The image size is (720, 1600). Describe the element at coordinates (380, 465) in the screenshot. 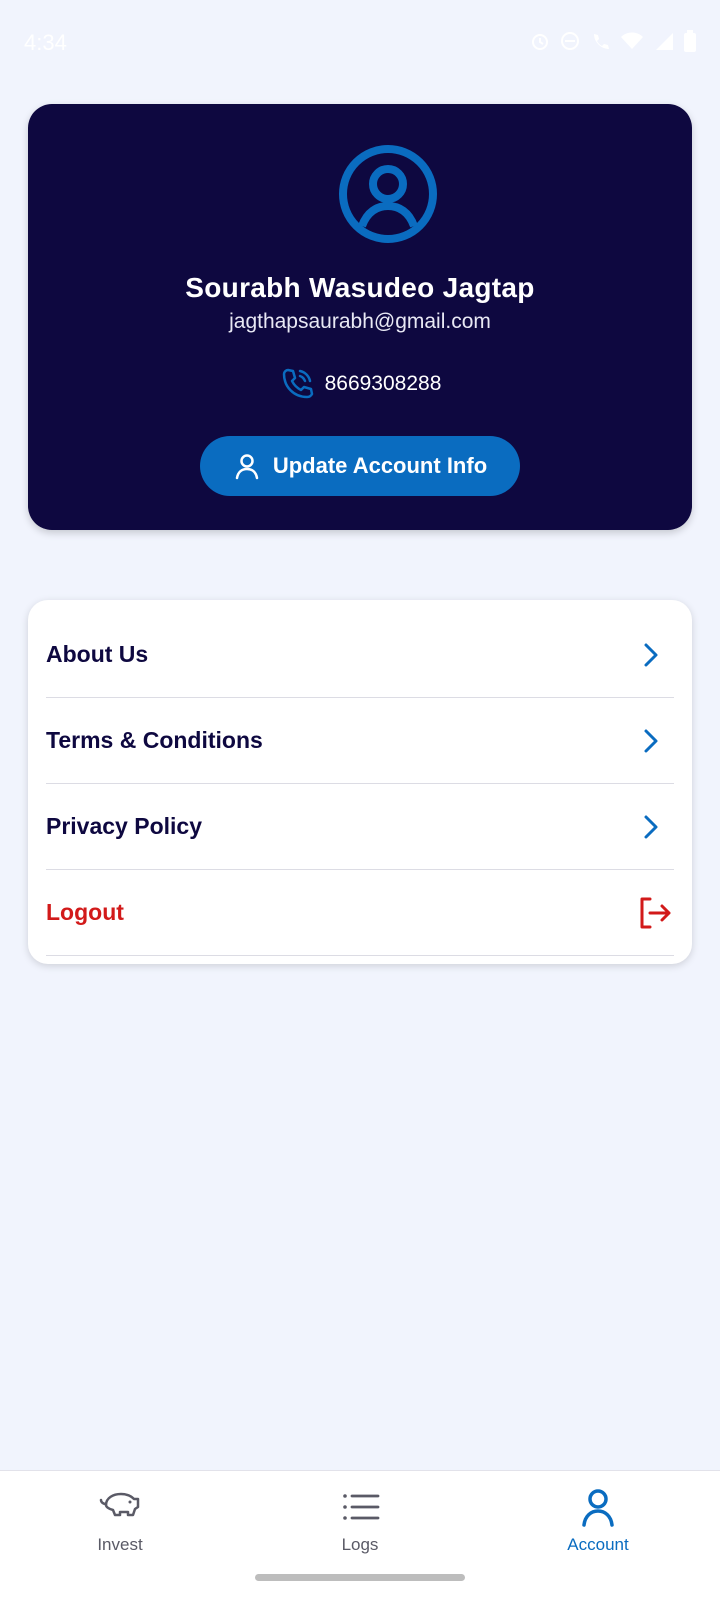

I see `update-button-label: Update Account Info` at that location.